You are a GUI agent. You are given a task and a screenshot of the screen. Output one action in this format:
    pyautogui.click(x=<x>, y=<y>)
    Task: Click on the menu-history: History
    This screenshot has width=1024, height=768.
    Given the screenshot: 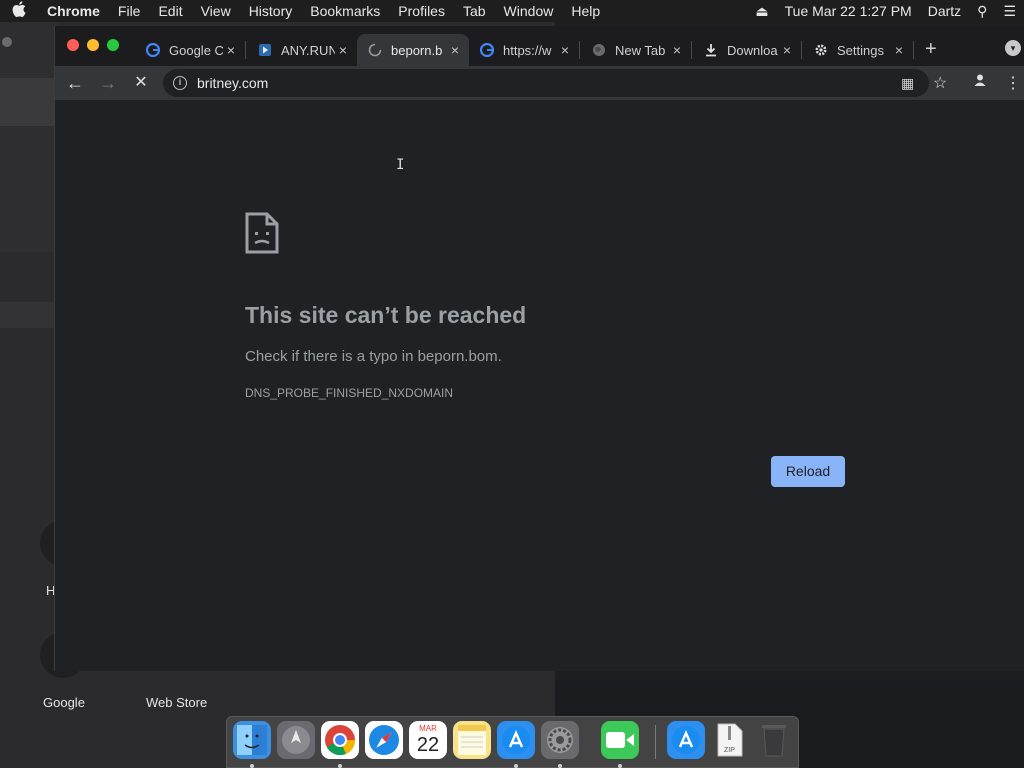 What is the action you would take?
    pyautogui.click(x=271, y=11)
    